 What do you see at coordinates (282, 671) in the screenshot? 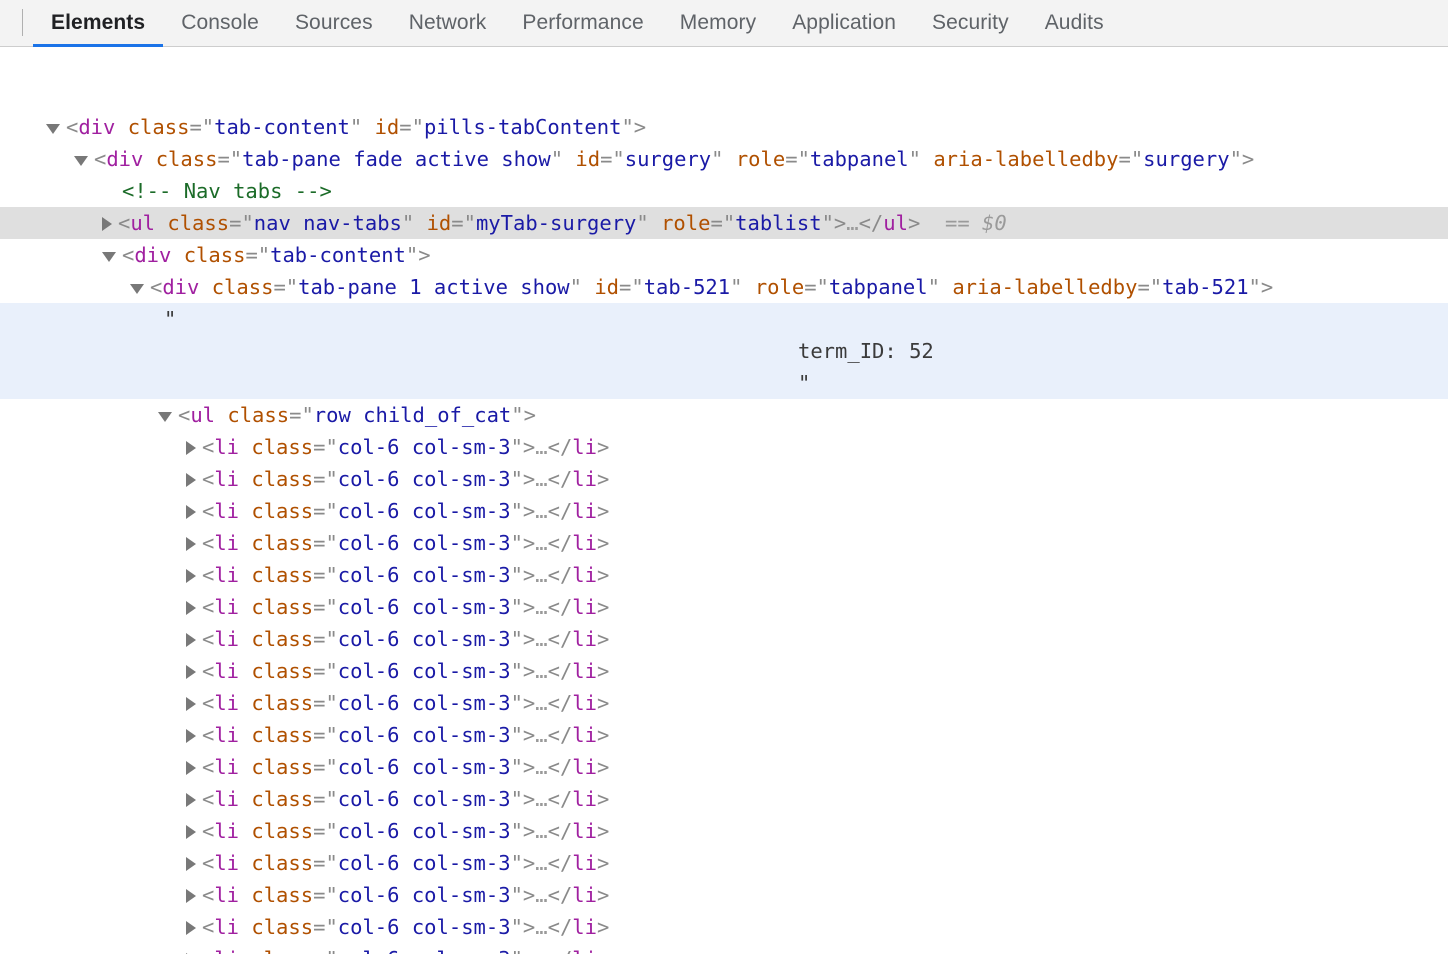
I see `attribute-name: class` at bounding box center [282, 671].